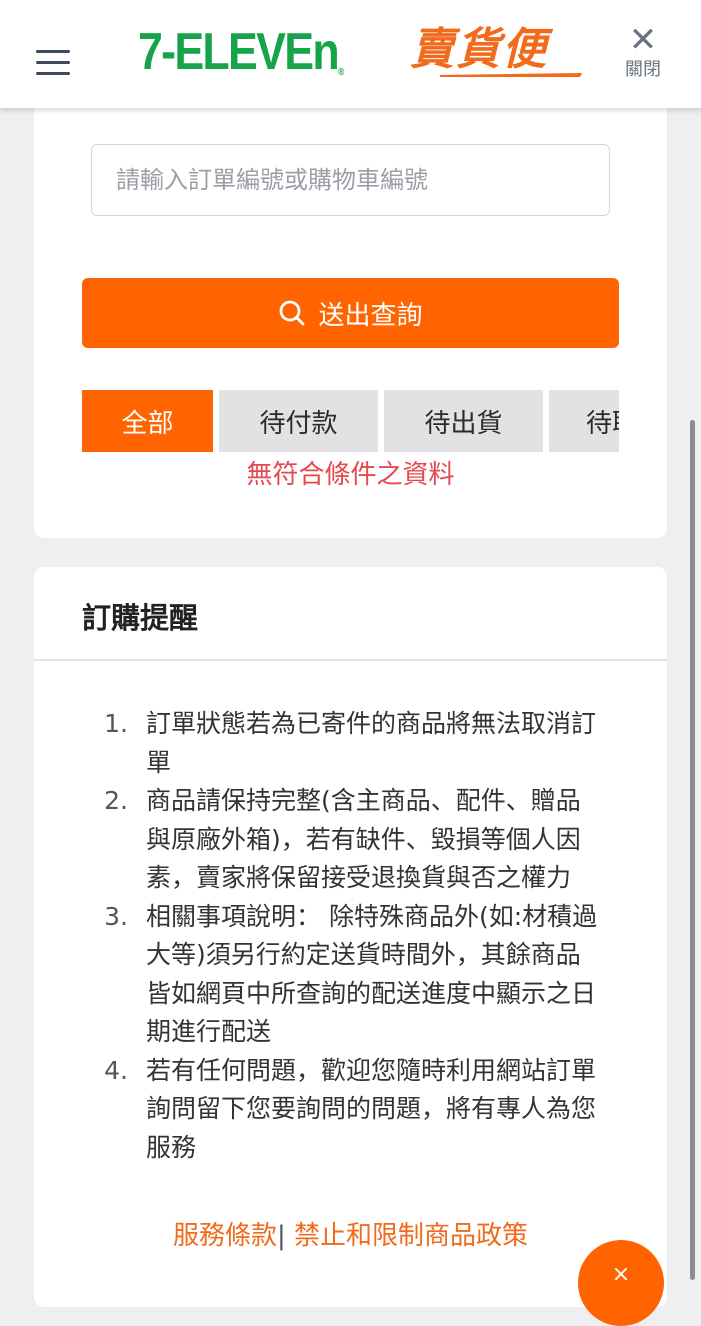 The width and height of the screenshot is (701, 1326). Describe the element at coordinates (371, 743) in the screenshot. I see `list-item-text: 訂單狀態若為已寄件的商品將無法取消訂單` at that location.